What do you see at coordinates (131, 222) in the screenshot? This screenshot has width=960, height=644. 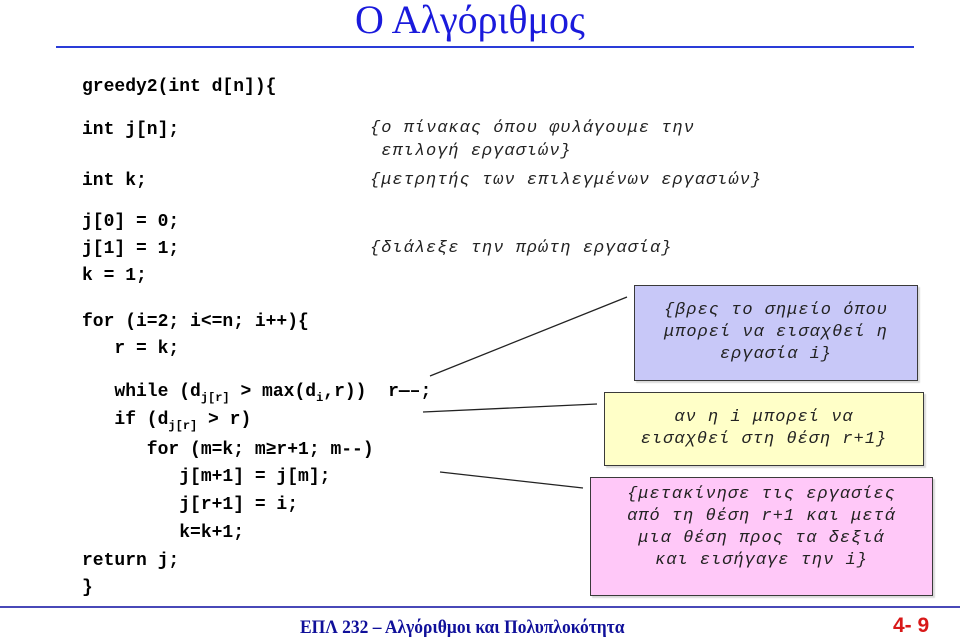 I see `code-init-j0: j[0] = 0;` at bounding box center [131, 222].